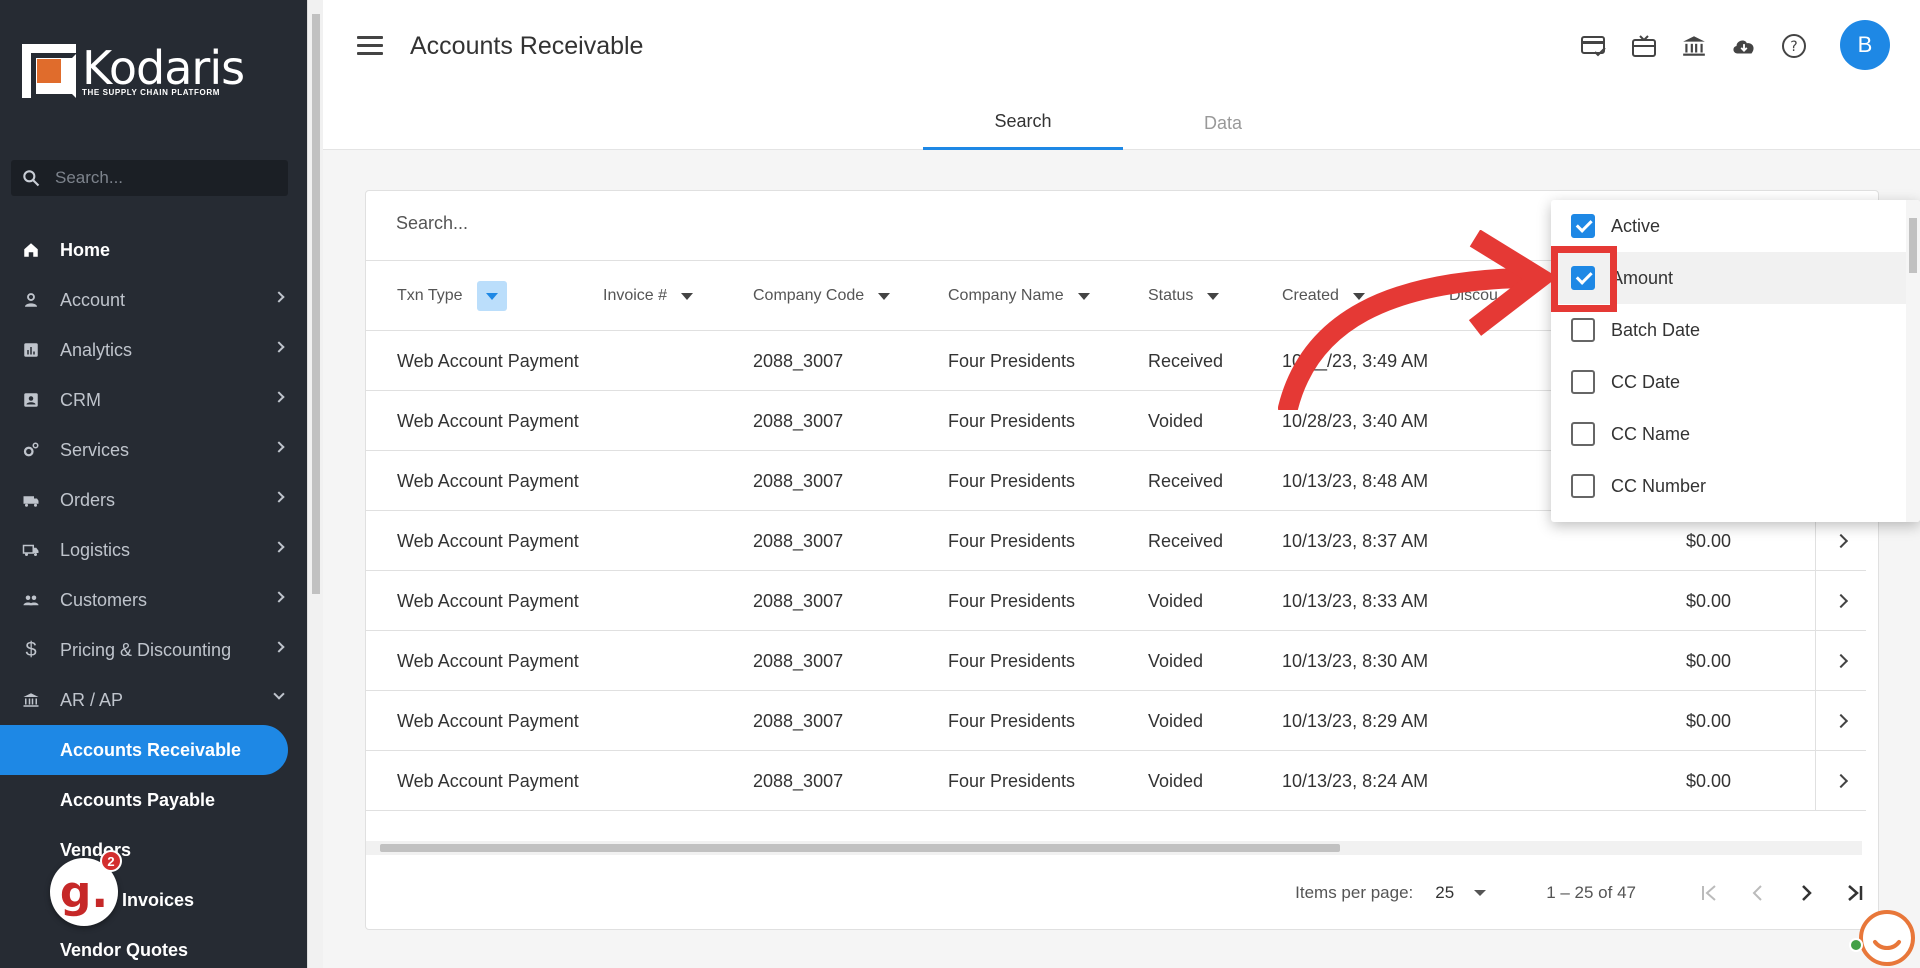 The height and width of the screenshot is (968, 1920). What do you see at coordinates (1223, 123) in the screenshot?
I see `tab-data: Data` at bounding box center [1223, 123].